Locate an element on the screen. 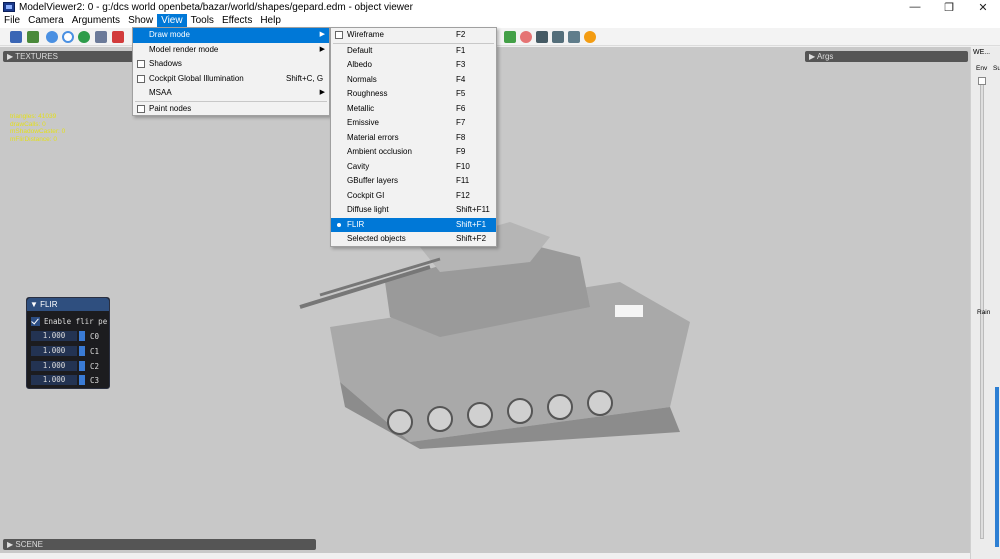  wireframe-checkbox is located at coordinates (339, 35).